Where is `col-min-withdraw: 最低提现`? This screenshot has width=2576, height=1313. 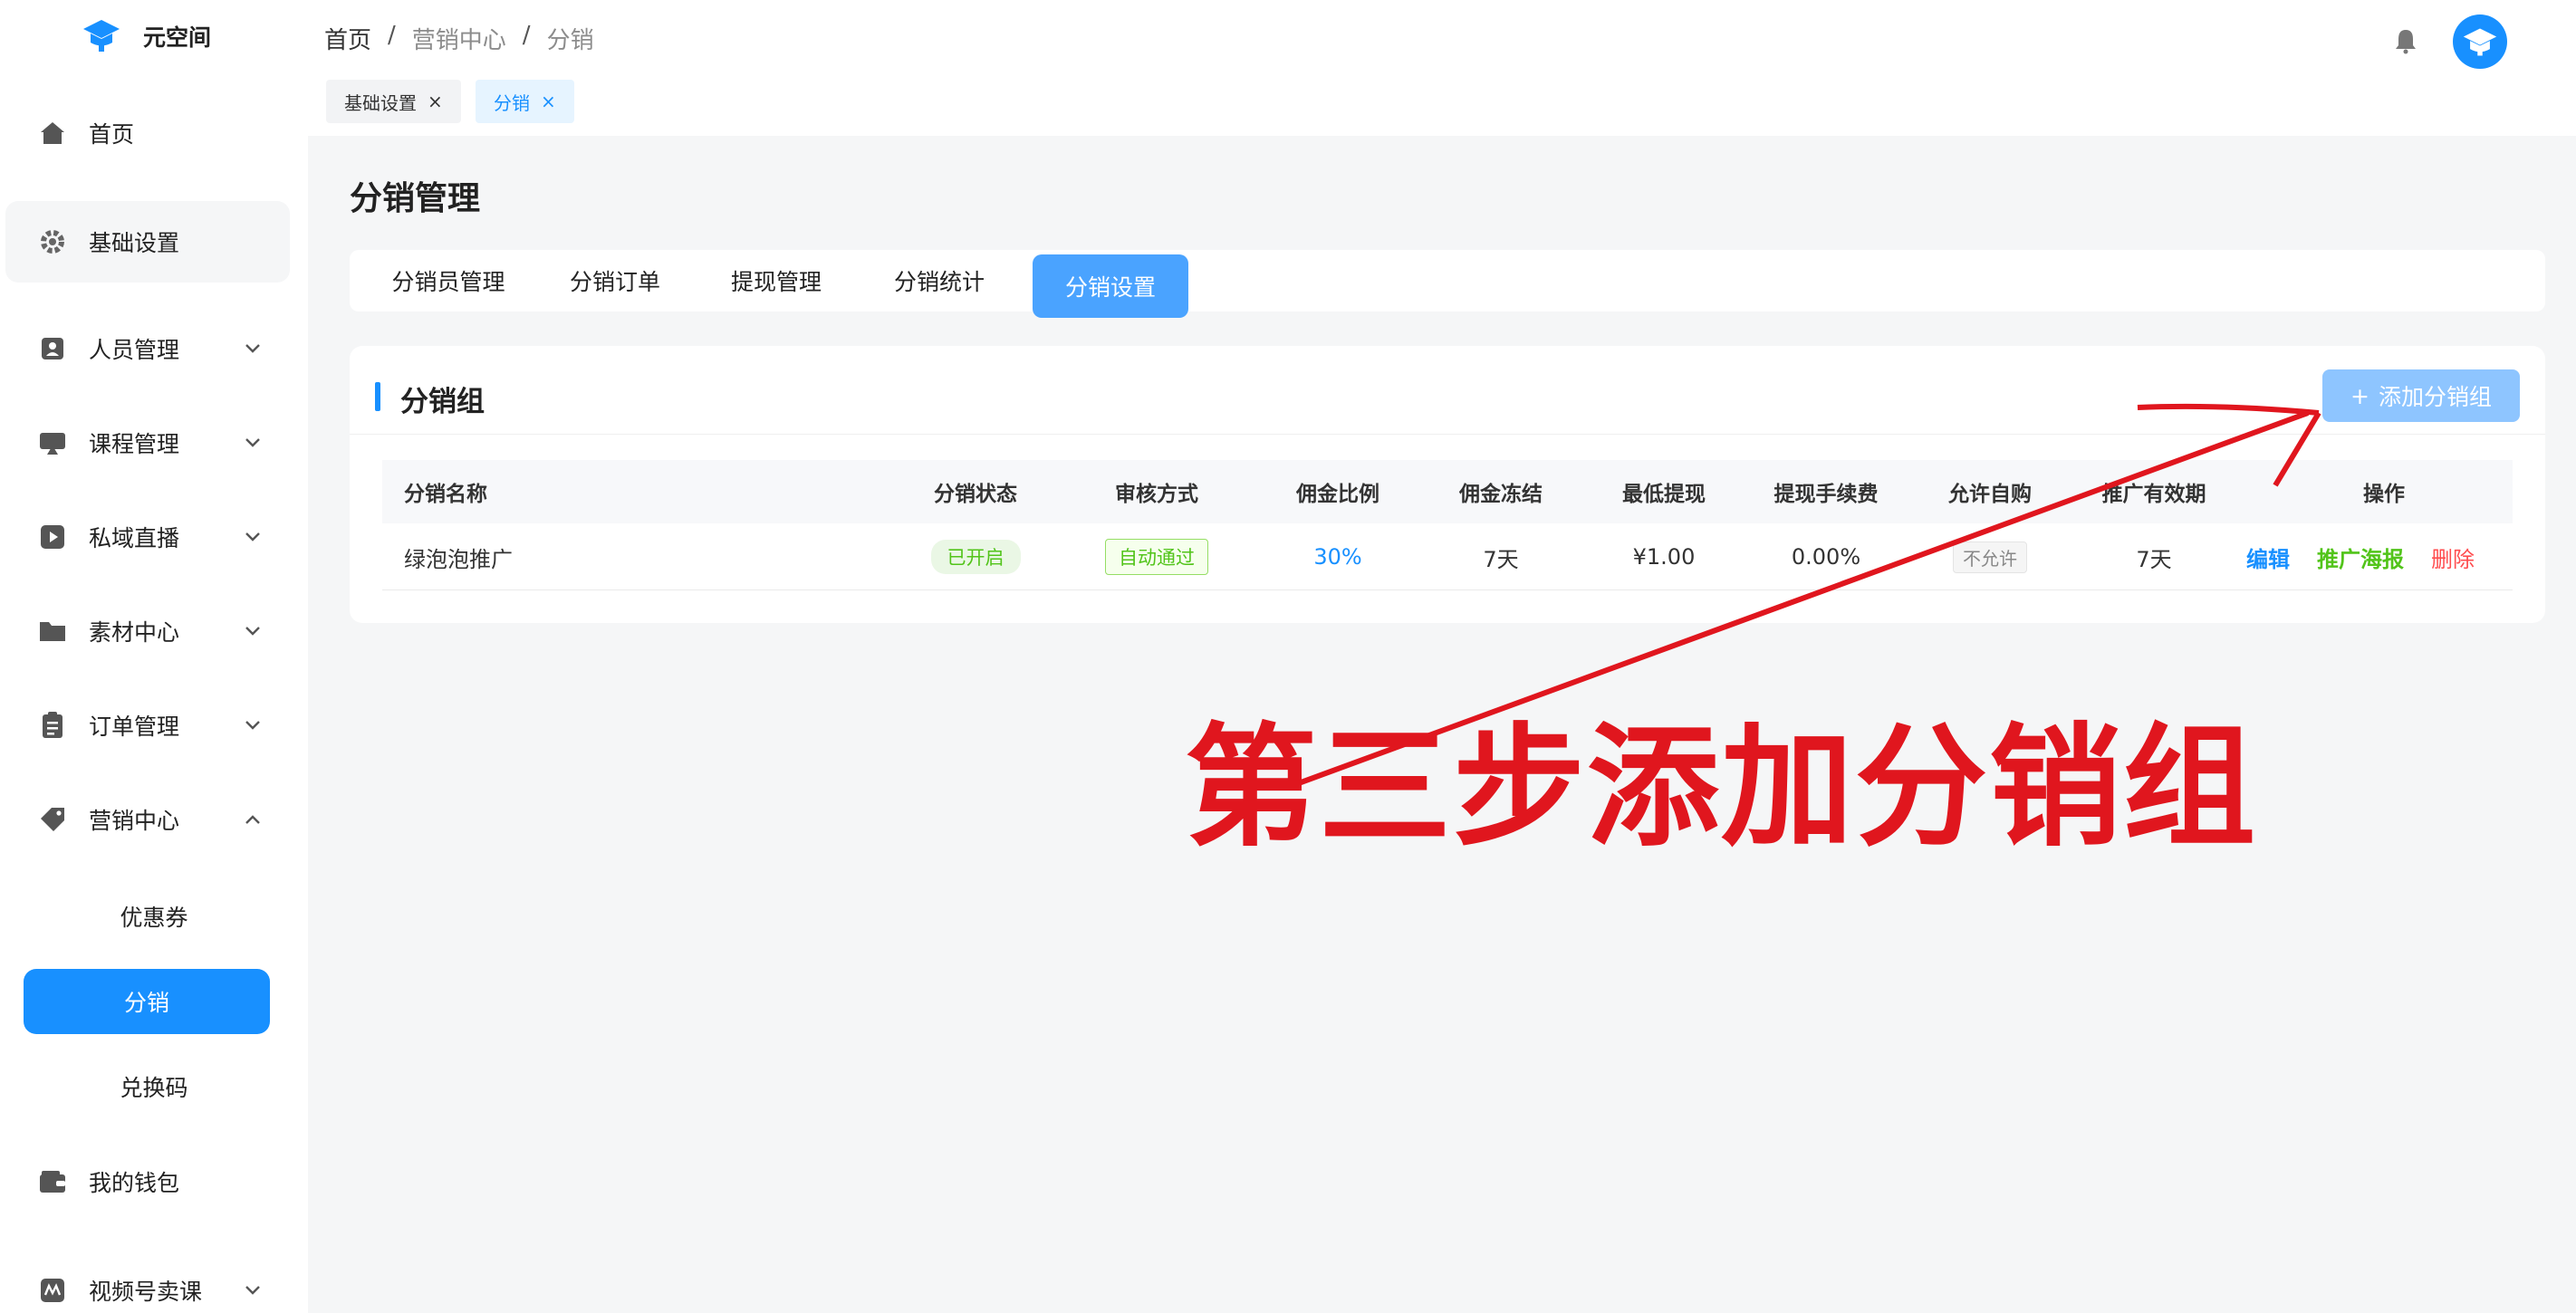 col-min-withdraw: 最低提现 is located at coordinates (1664, 495).